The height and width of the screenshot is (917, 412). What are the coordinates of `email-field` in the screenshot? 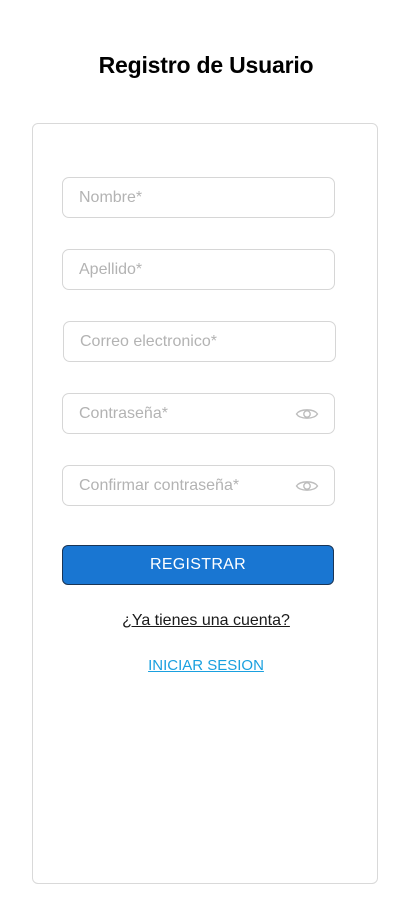 It's located at (199, 341).